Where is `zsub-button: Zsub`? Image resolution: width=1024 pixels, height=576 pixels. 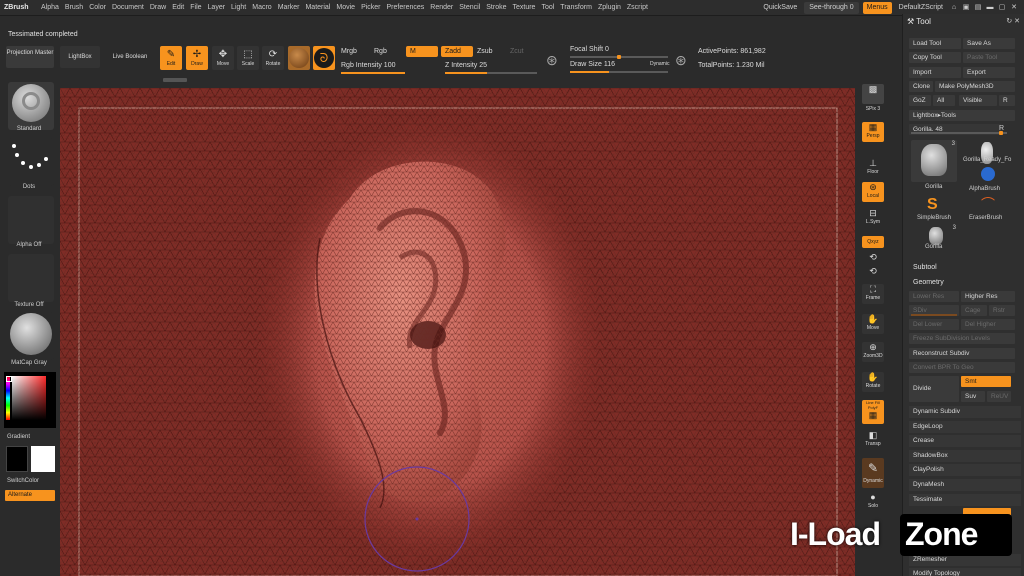
zsub-button: Zsub is located at coordinates (485, 51).